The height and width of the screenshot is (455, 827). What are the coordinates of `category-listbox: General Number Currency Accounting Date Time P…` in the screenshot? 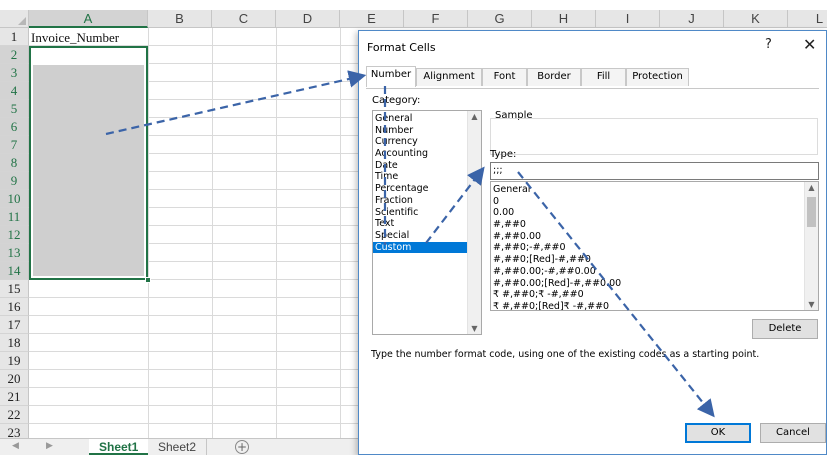 It's located at (427, 222).